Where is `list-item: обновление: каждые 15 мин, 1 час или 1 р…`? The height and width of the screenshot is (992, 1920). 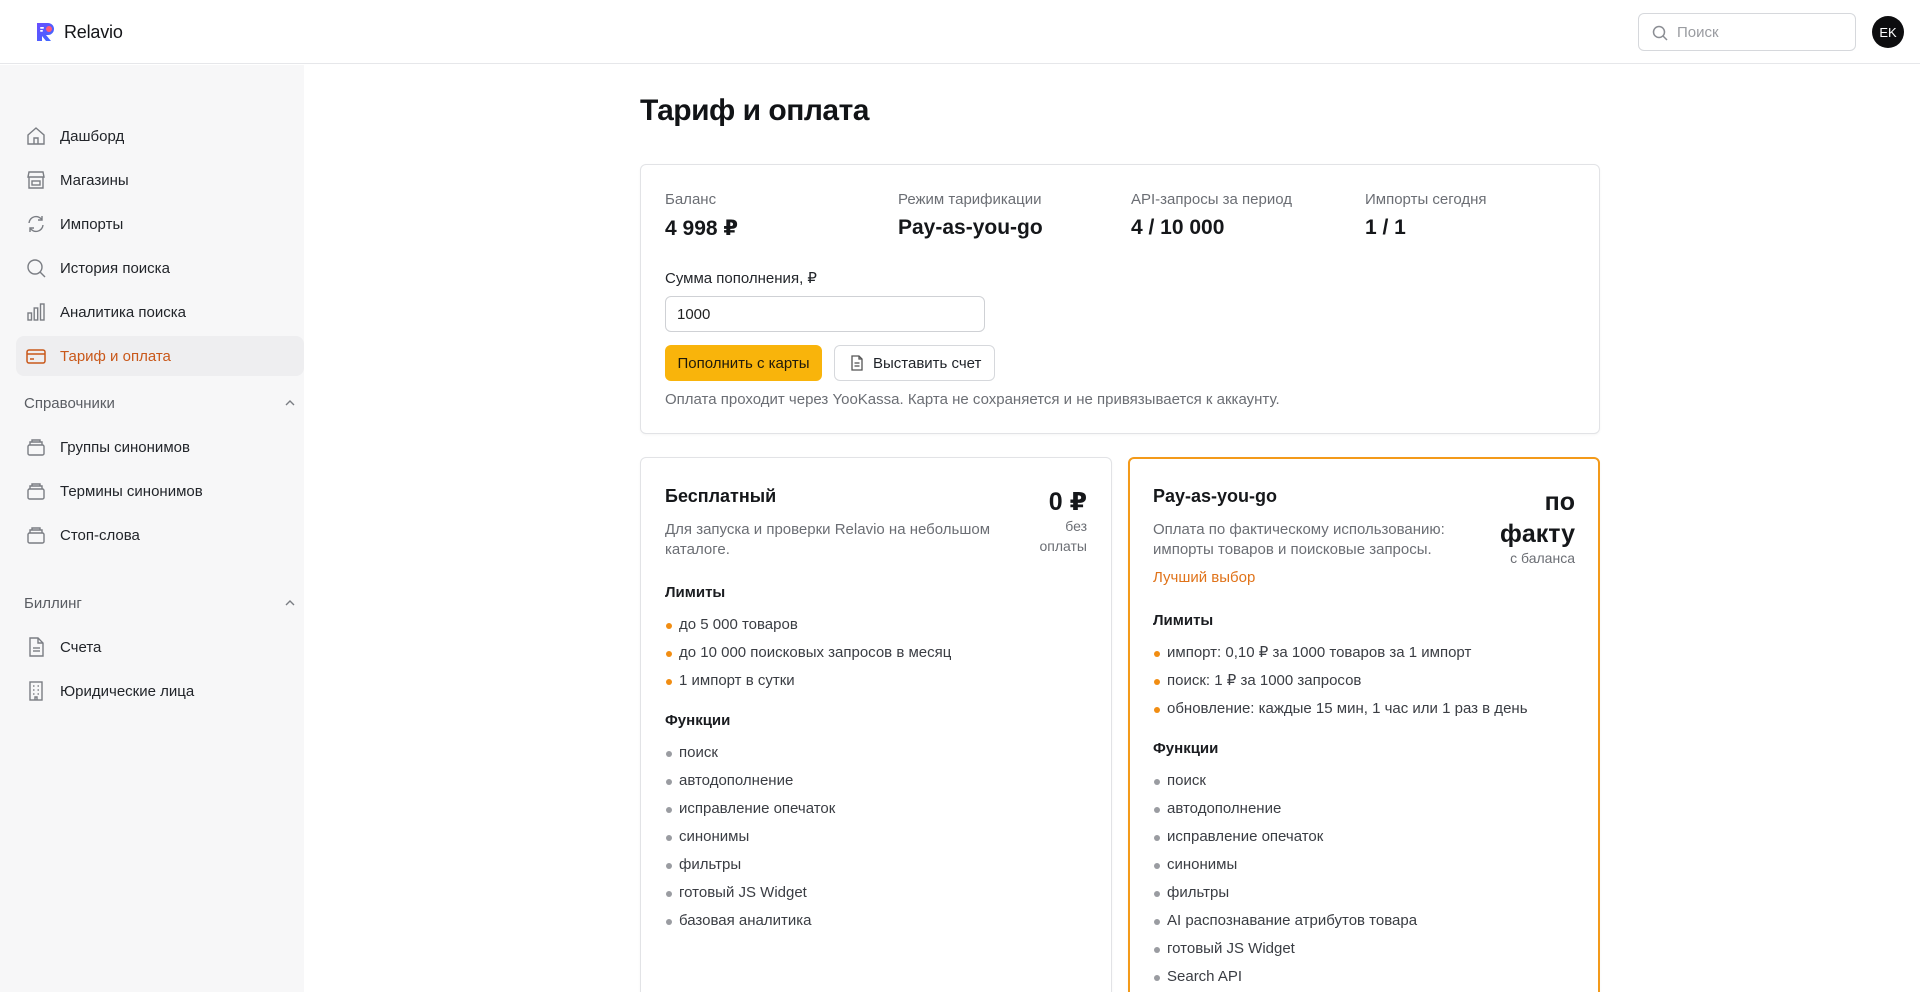
list-item: обновление: каждые 15 мин, 1 час или 1 р… is located at coordinates (1340, 713).